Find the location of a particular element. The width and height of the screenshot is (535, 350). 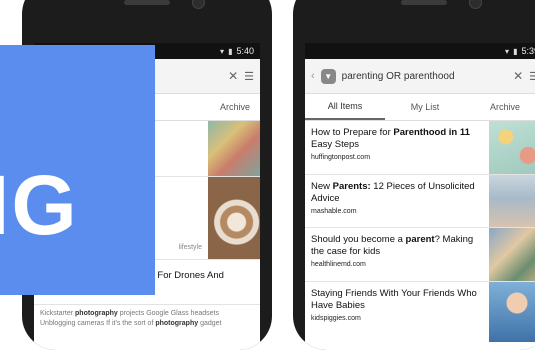

tab-bar: All Items My List Archive is located at coordinates (420, 107).